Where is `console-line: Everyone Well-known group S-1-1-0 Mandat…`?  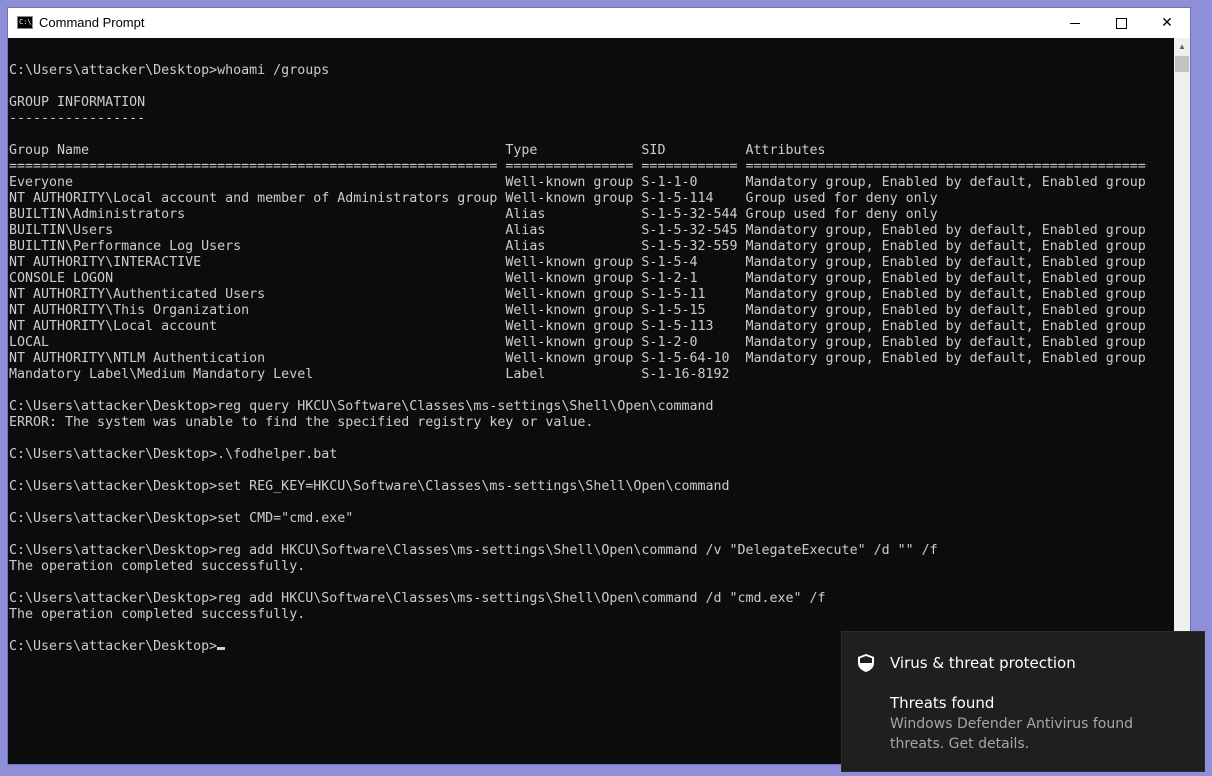
console-line: Everyone Well-known group S-1-1-0 Mandat… is located at coordinates (577, 182).